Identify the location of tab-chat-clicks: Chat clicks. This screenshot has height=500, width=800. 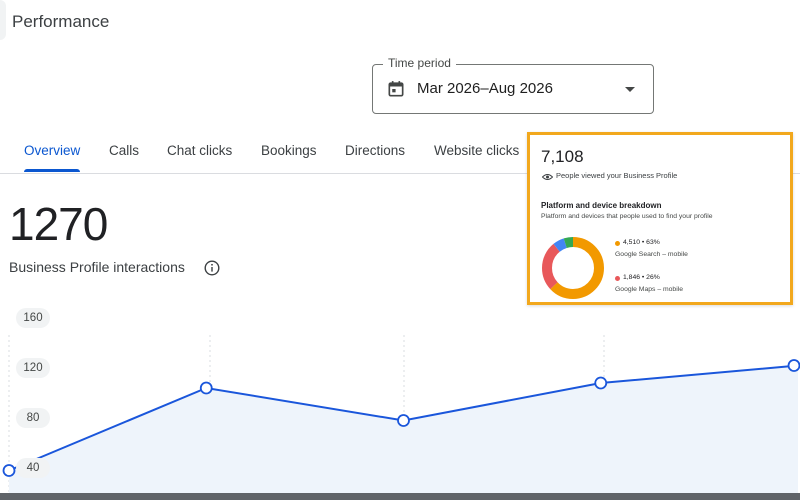
(199, 150).